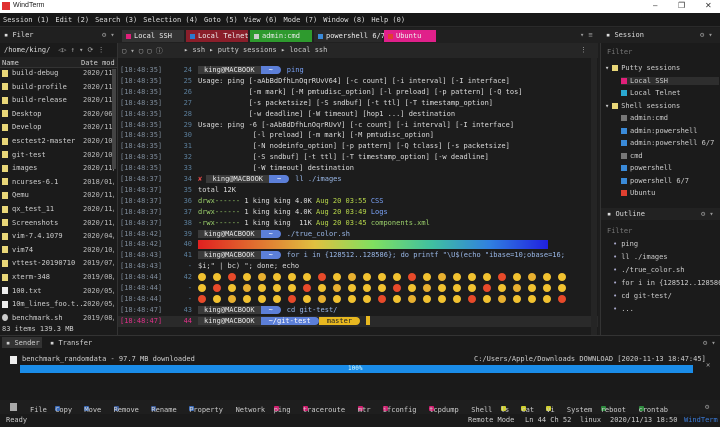  Describe the element at coordinates (217, 36) in the screenshot. I see `tab-local-telnet: Local Telnet` at that location.